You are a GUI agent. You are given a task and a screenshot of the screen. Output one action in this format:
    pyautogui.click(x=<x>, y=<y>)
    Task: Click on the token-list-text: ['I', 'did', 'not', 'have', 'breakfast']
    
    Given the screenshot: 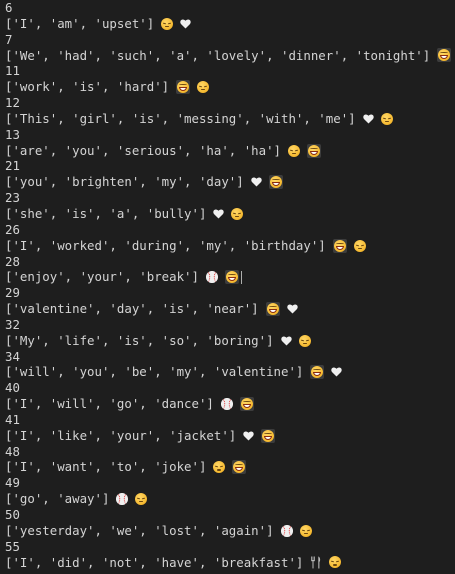 What is the action you would take?
    pyautogui.click(x=154, y=562)
    